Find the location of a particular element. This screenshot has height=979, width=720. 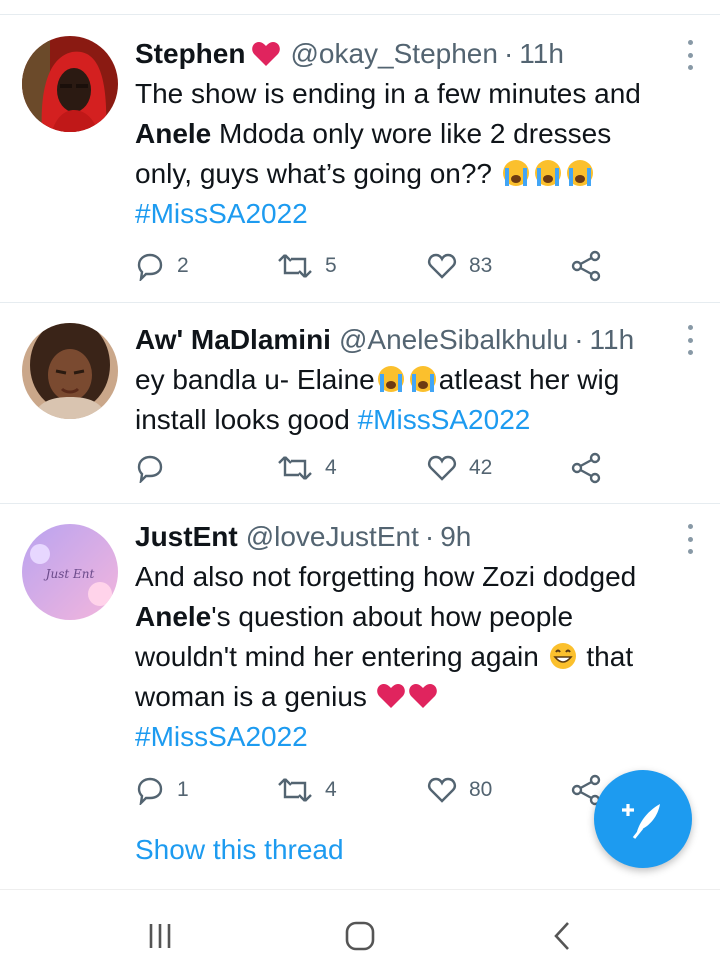

android-nav-bar is located at coordinates (360, 934).